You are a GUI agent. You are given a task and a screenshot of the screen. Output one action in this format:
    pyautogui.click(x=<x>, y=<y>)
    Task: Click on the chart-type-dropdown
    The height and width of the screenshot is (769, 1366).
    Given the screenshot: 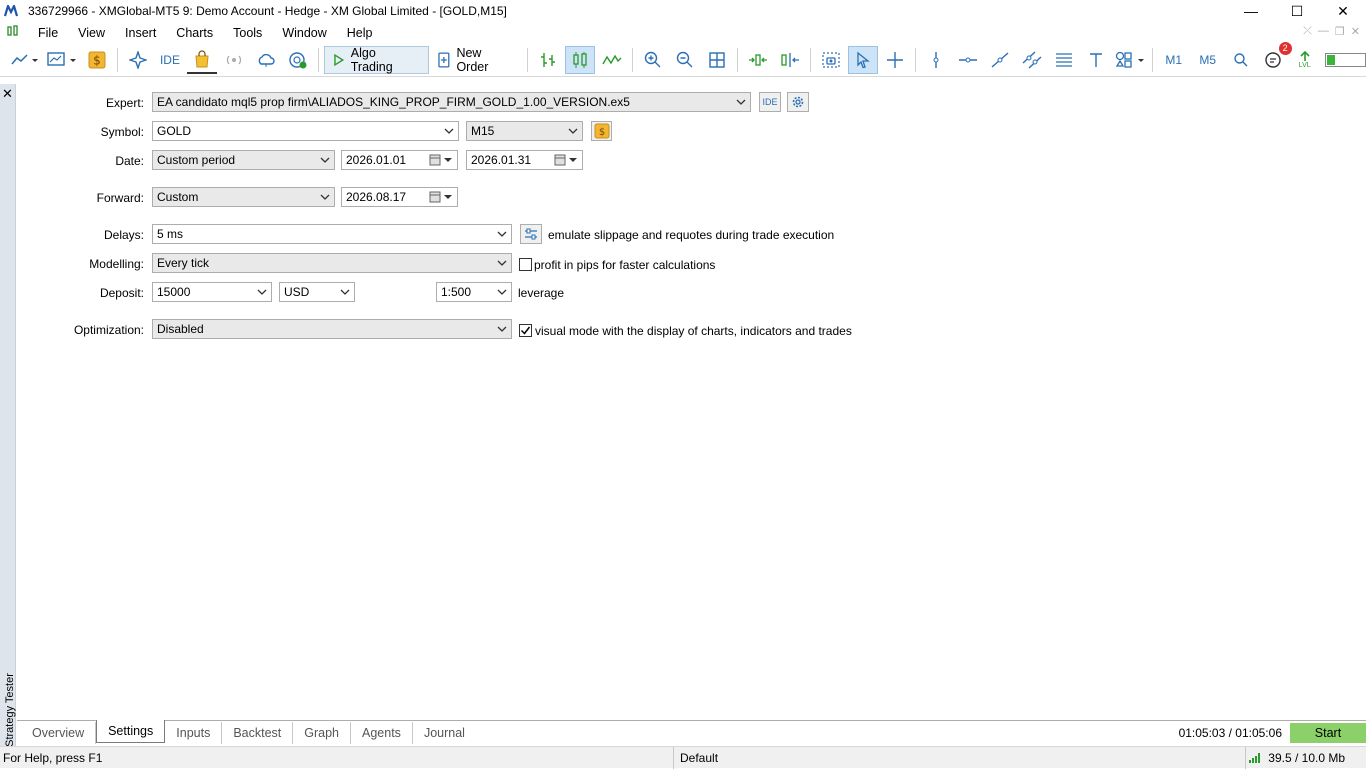 What is the action you would take?
    pyautogui.click(x=25, y=60)
    